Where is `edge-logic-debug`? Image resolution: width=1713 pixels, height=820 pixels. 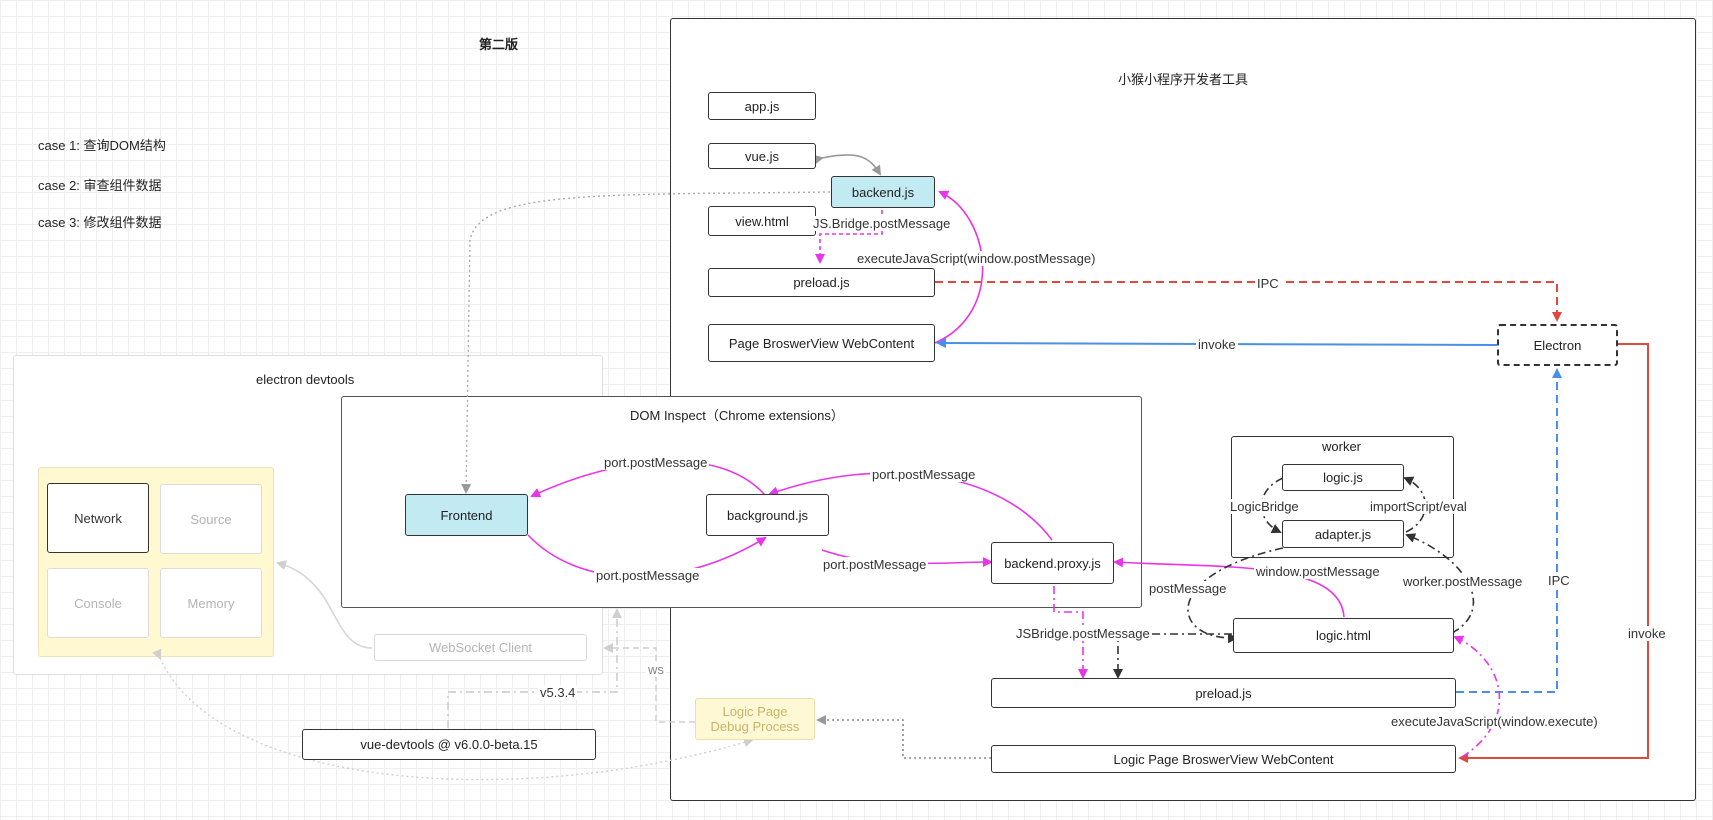 edge-logic-debug is located at coordinates (903, 737).